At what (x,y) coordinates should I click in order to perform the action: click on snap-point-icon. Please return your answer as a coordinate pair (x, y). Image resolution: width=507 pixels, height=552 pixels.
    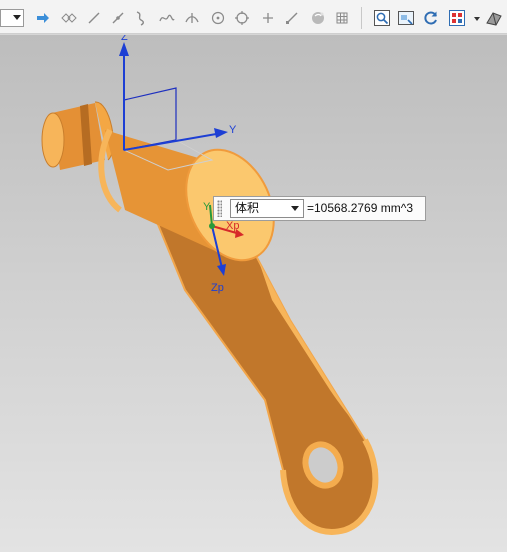
    Looking at the image, I should click on (68, 18).